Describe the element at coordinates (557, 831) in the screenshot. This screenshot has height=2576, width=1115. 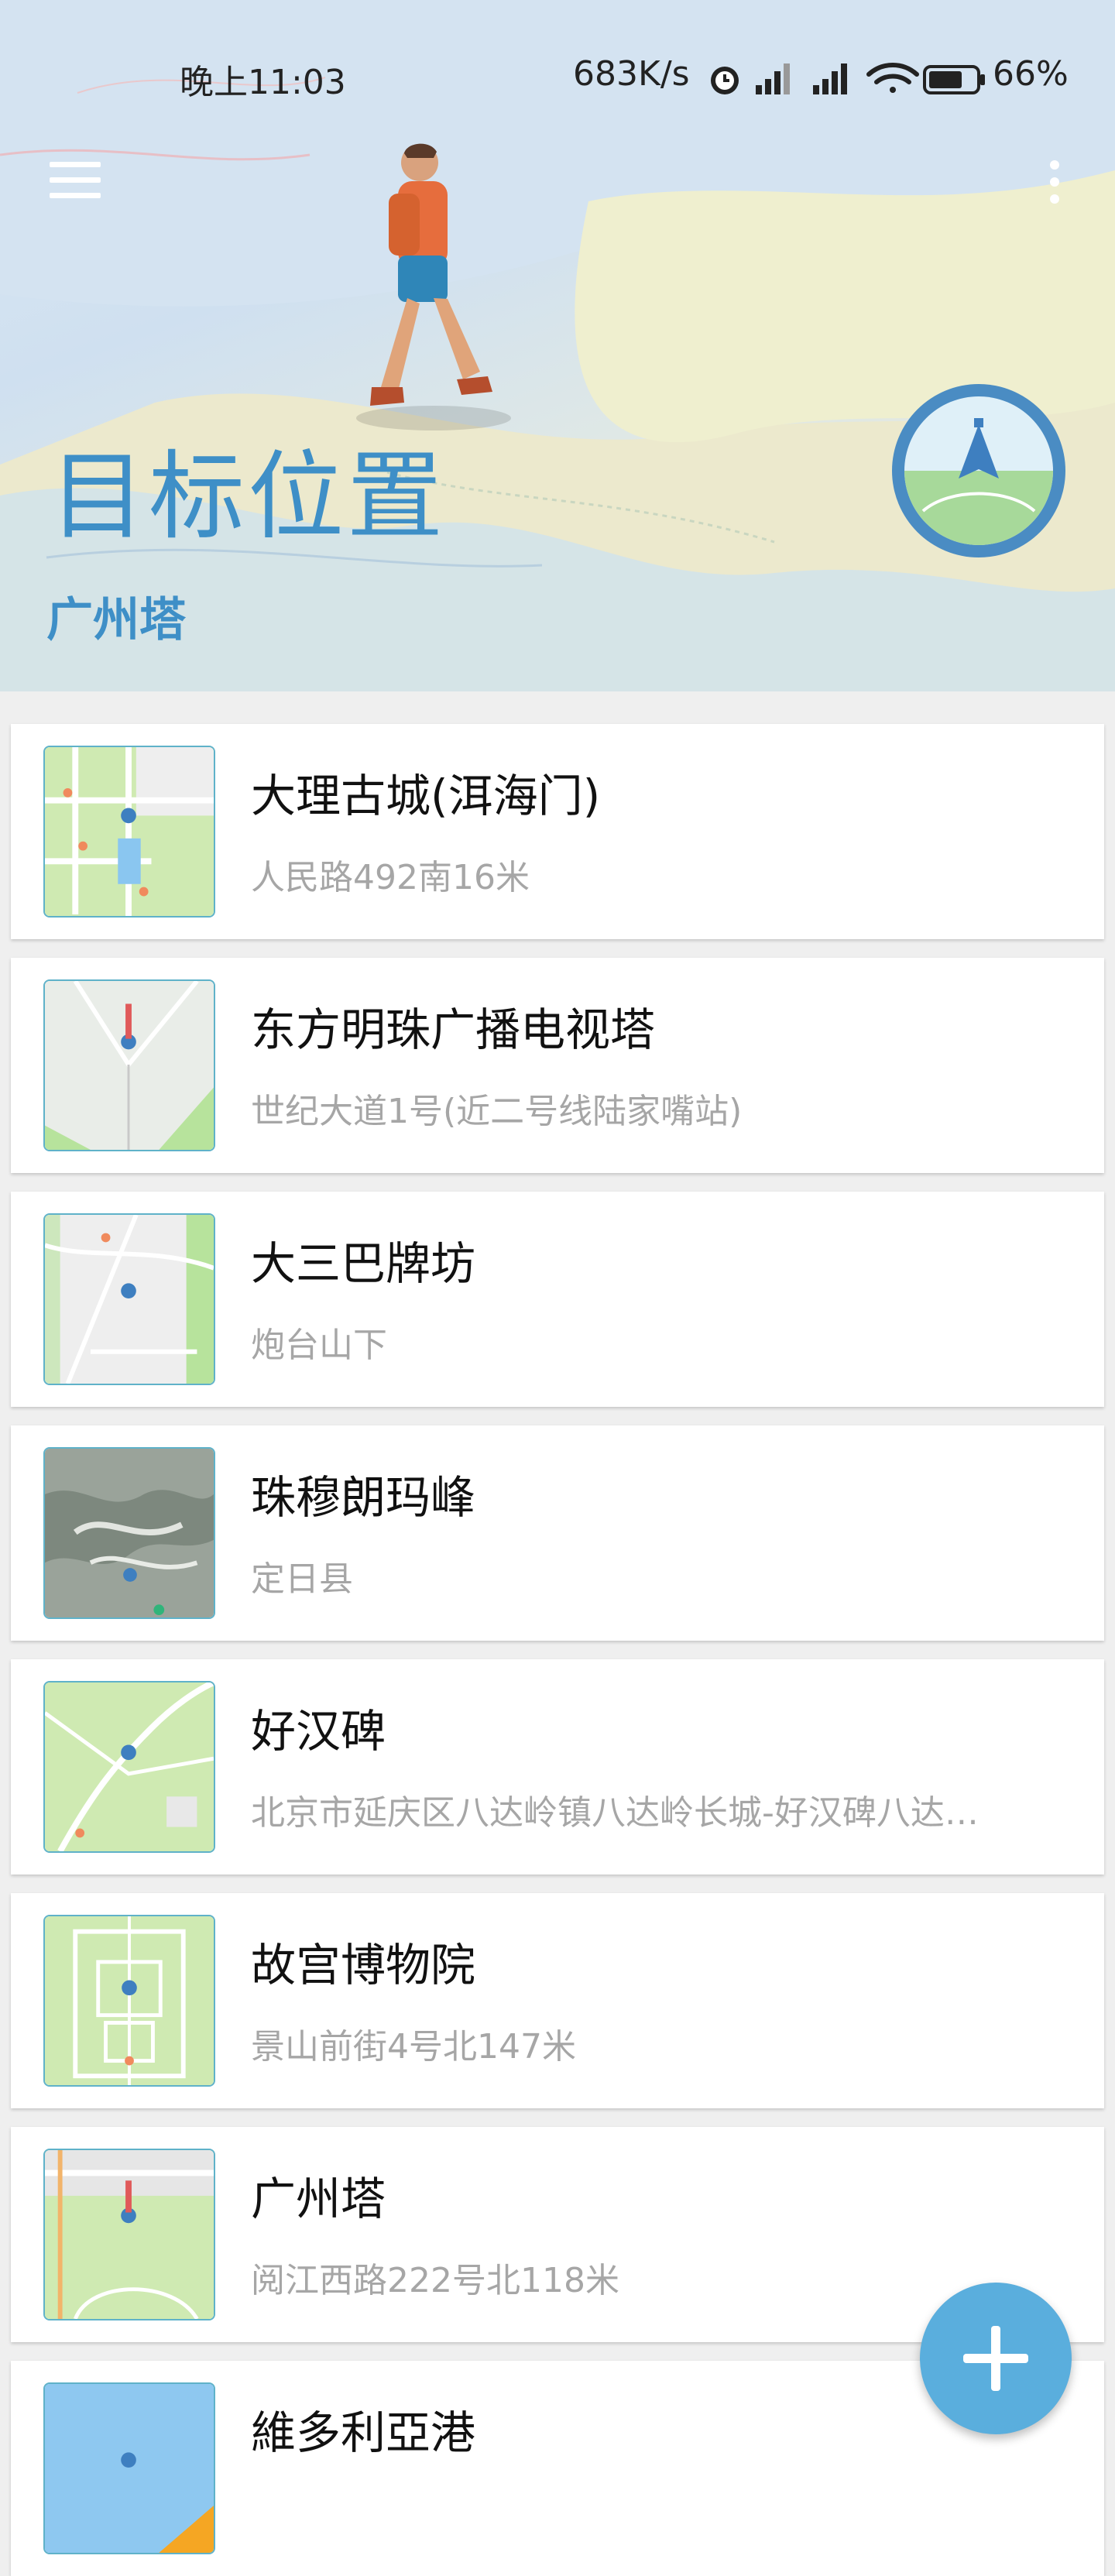
I see `list-item: 大理古城(洱海门) 人民路492南16米` at that location.